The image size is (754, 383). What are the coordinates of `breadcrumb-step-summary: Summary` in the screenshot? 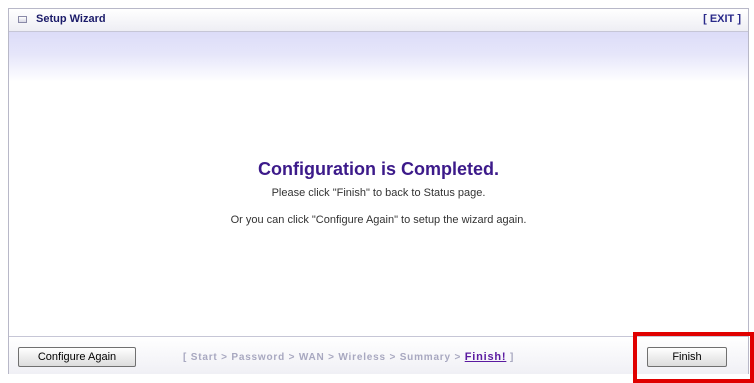 It's located at (425, 357).